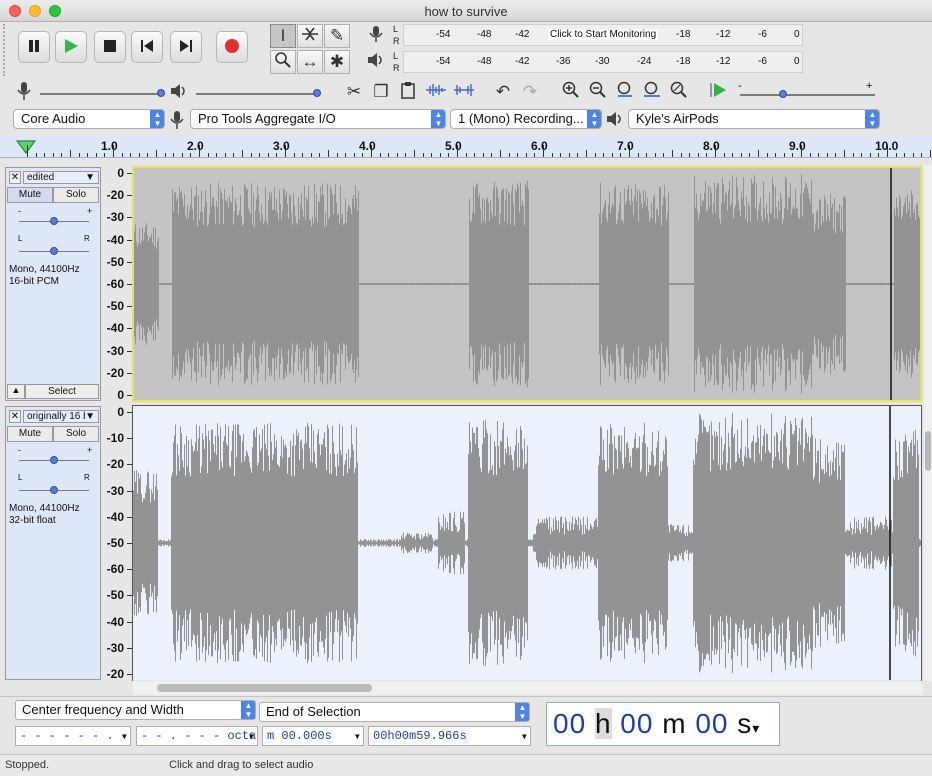  What do you see at coordinates (313, 711) in the screenshot?
I see `selection-range-value: End of Selection` at bounding box center [313, 711].